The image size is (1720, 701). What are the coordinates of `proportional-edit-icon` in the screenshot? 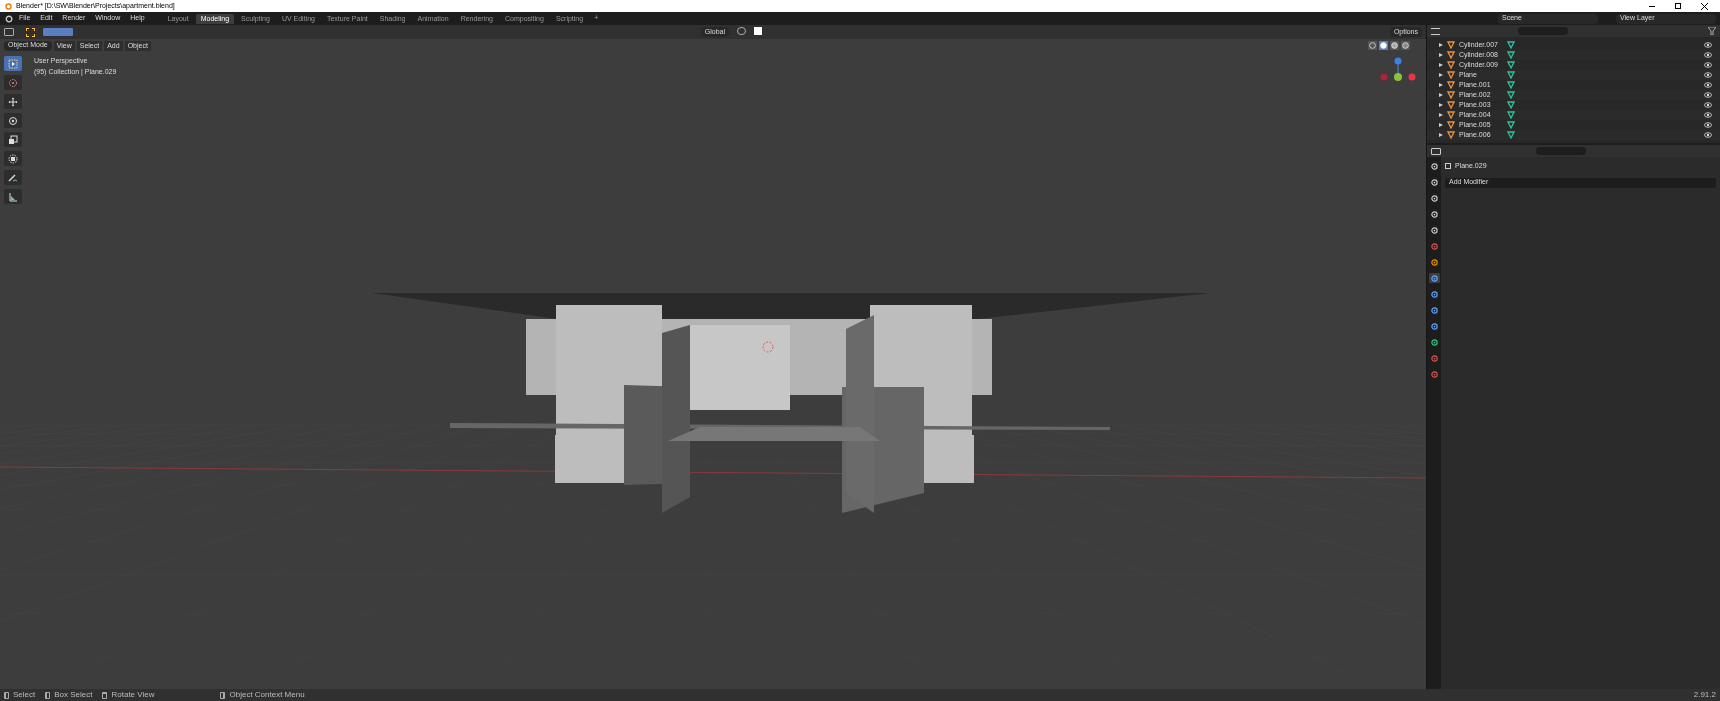 It's located at (758, 31).